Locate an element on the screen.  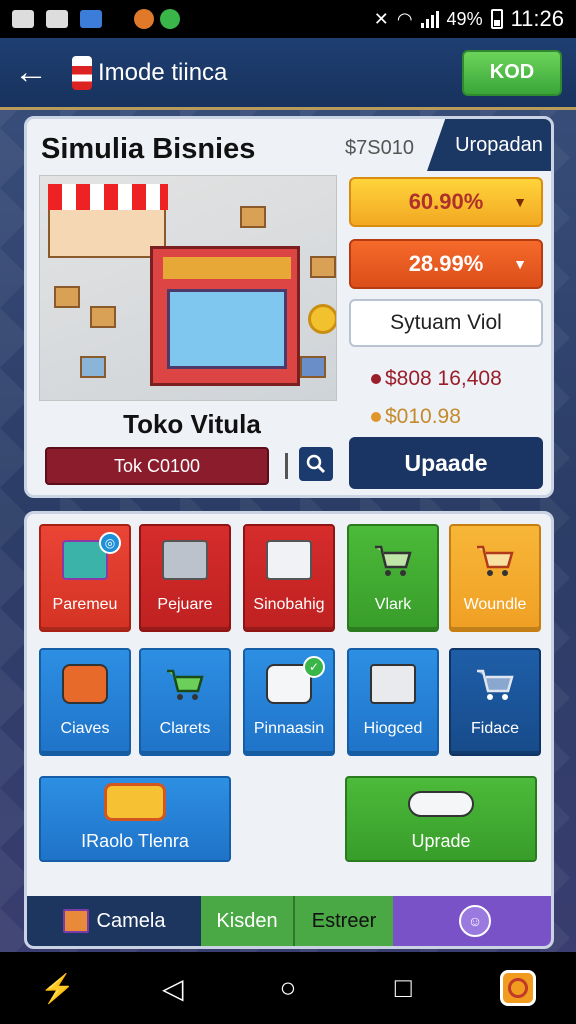
camera-app-icon is located at coordinates (518, 988).